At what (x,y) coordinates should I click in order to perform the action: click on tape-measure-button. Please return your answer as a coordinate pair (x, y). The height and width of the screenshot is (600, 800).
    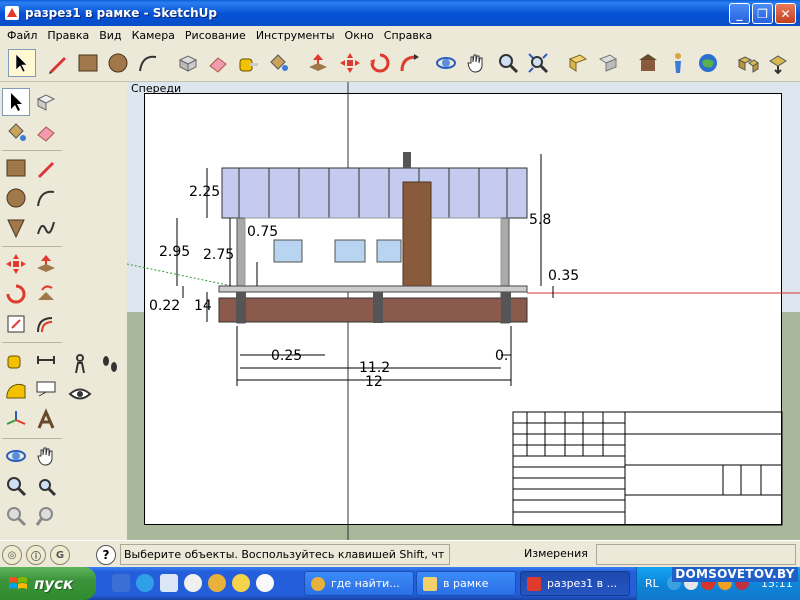
    Looking at the image, I should click on (248, 63).